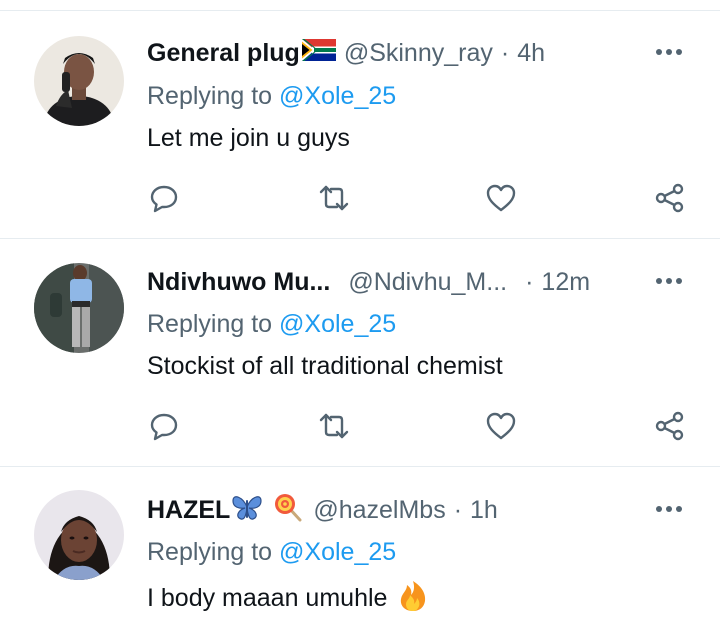  Describe the element at coordinates (248, 138) in the screenshot. I see `tweet-text: Let me join u guys` at that location.